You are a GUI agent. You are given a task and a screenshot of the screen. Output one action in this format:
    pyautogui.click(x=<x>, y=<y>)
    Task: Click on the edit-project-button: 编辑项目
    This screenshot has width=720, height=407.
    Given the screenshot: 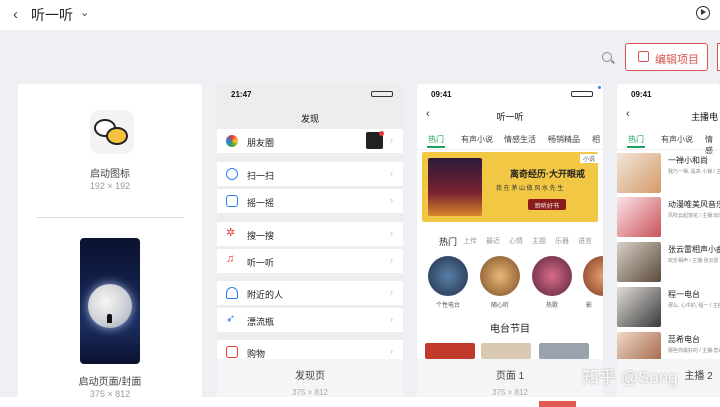 What is the action you would take?
    pyautogui.click(x=666, y=57)
    